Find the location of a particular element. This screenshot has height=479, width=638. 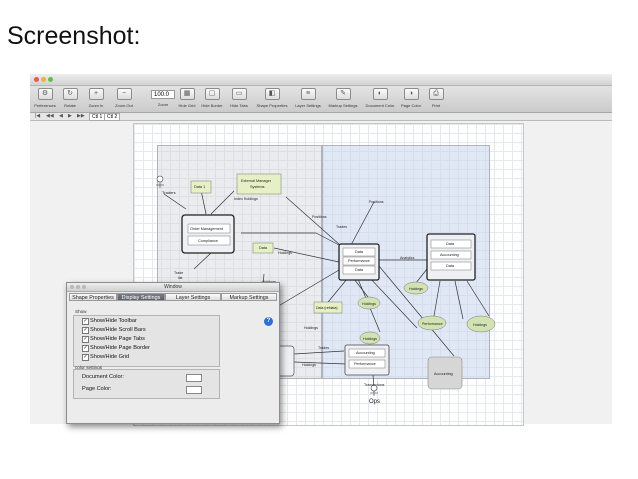

preferences-button: ⚙ Preferences is located at coordinates (45, 98).